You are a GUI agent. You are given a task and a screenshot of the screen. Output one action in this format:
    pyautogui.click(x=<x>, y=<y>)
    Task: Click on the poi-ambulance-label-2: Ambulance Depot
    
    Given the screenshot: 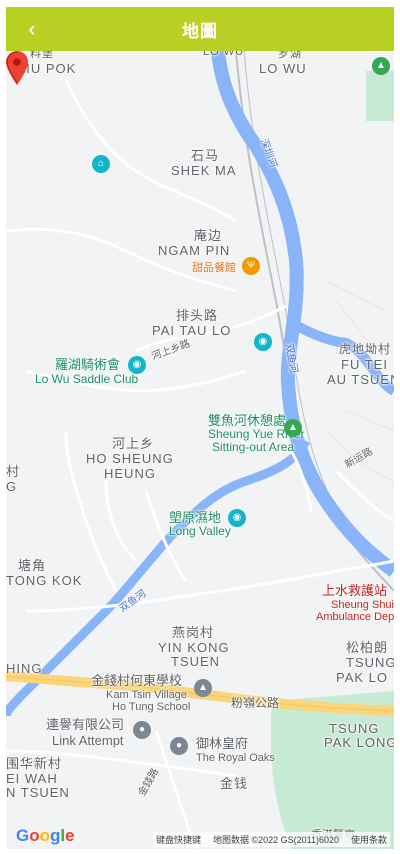 What is the action you would take?
    pyautogui.click(x=355, y=617)
    